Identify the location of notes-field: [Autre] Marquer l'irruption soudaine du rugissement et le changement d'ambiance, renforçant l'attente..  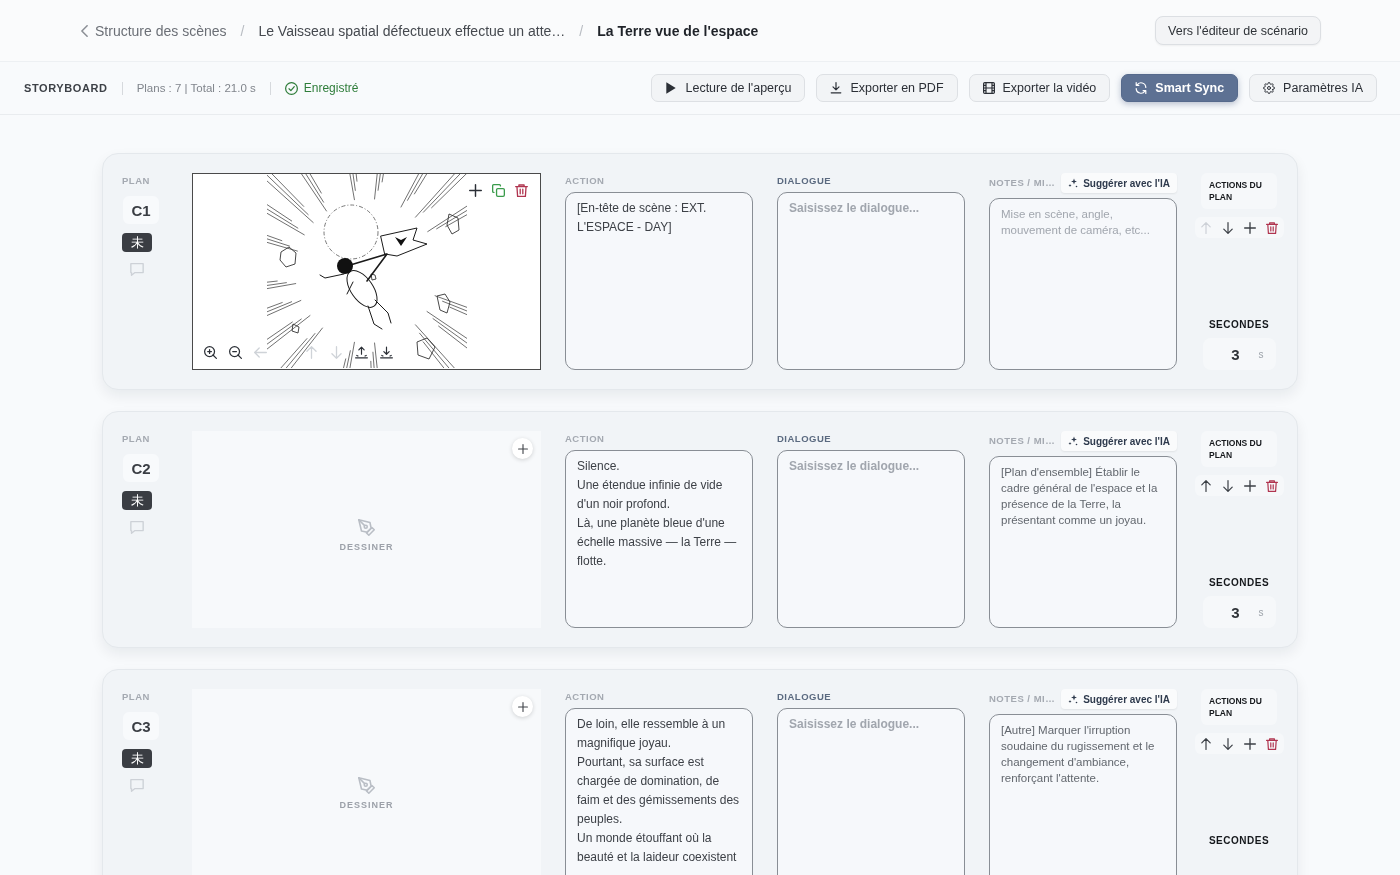
(1083, 794).